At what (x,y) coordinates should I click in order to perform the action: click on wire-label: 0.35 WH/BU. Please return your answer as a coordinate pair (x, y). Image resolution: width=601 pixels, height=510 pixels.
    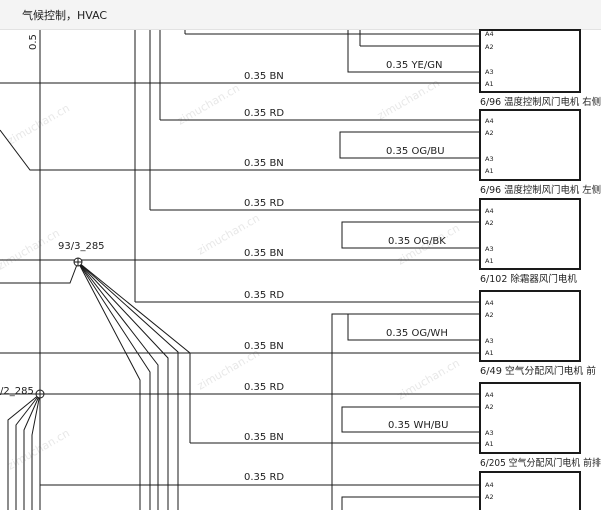
    Looking at the image, I should click on (418, 425).